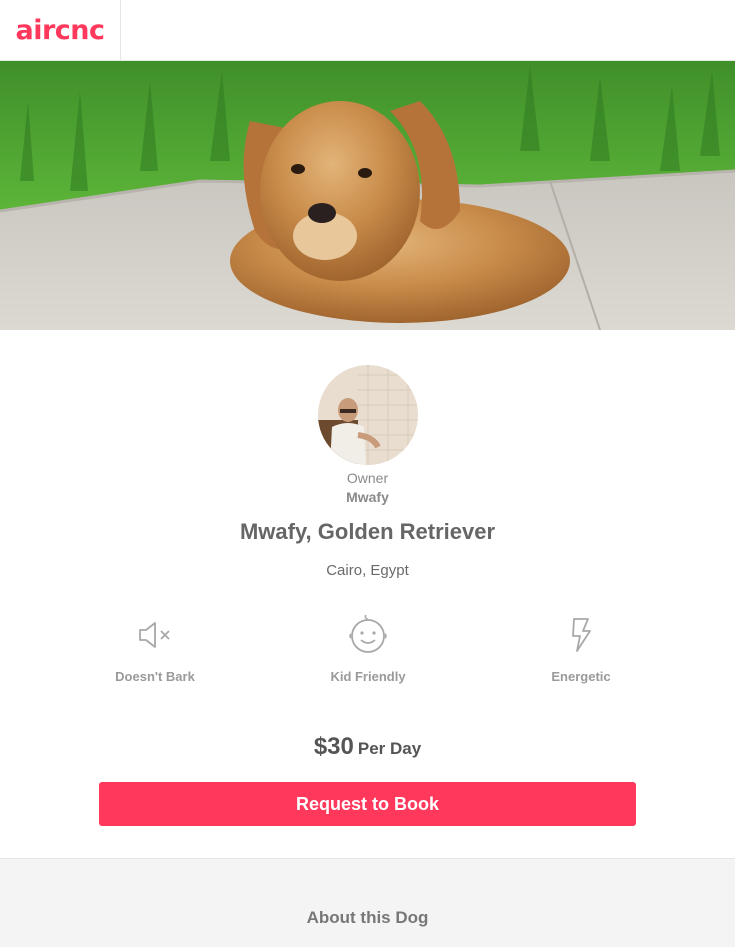 Image resolution: width=735 pixels, height=947 pixels. I want to click on lightning-icon, so click(581, 635).